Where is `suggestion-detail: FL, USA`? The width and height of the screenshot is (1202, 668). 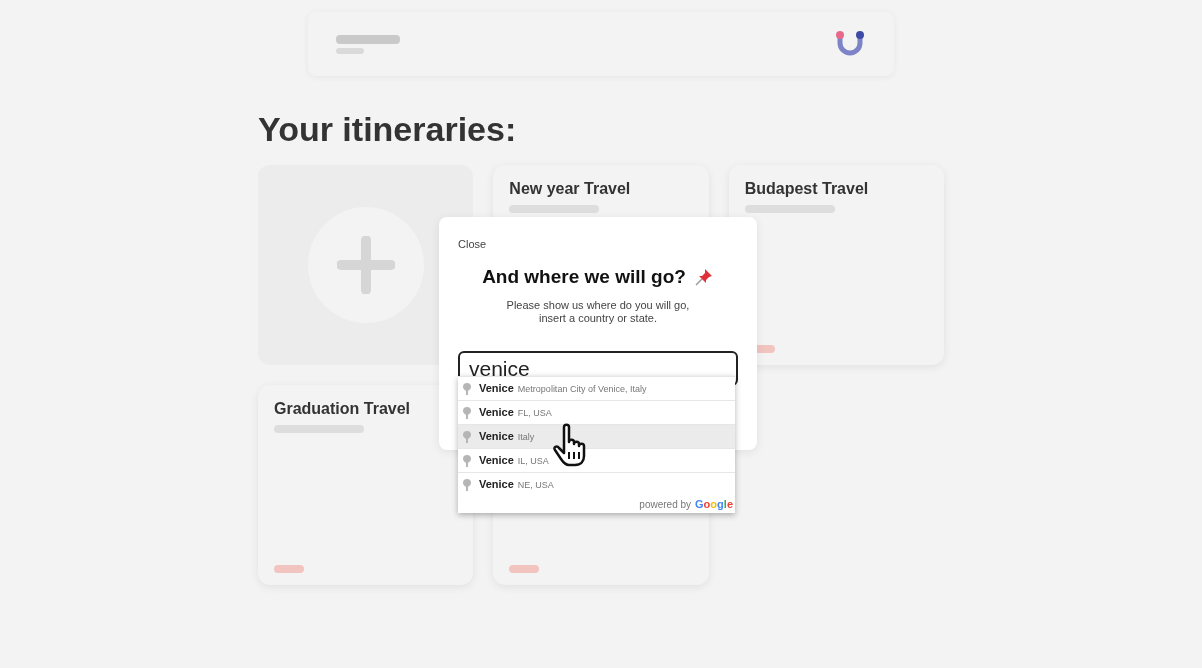 suggestion-detail: FL, USA is located at coordinates (534, 414).